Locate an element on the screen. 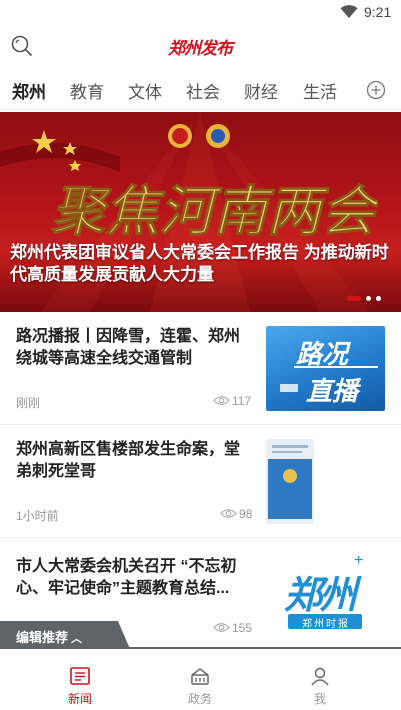  tab-society: 社会 is located at coordinates (203, 90).